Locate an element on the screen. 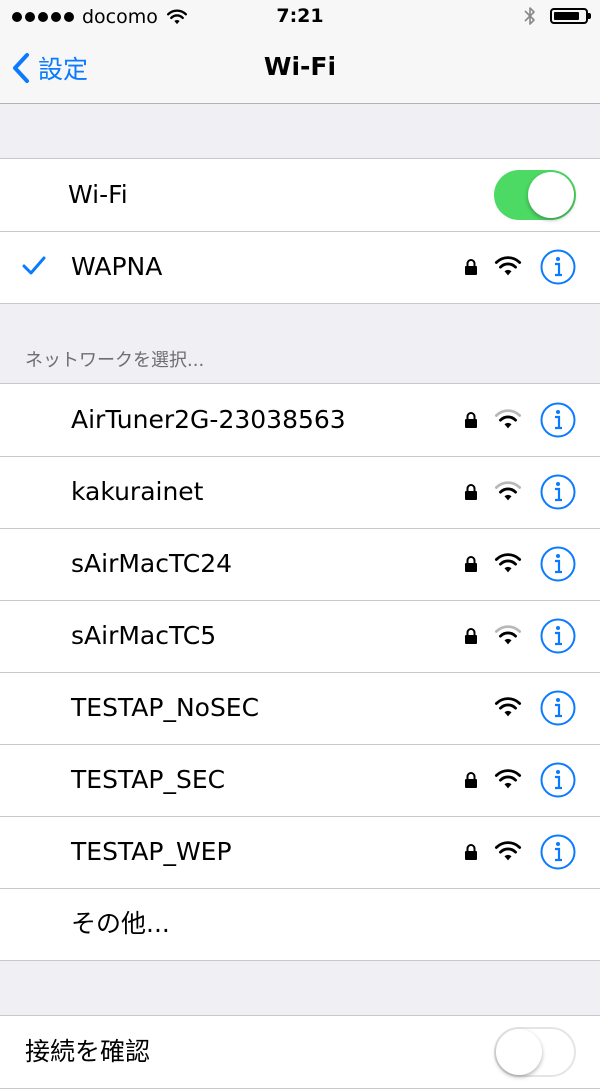  network-name: AirTuner2G-23038563 is located at coordinates (208, 419).